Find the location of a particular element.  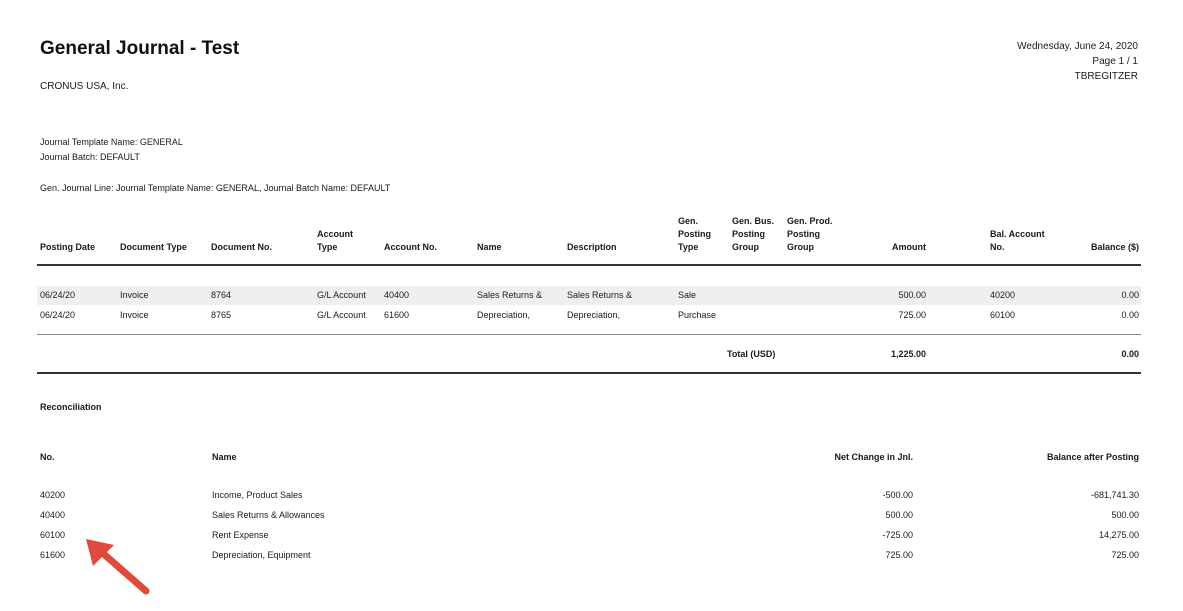

recon-cell-net-change: -500.00 is located at coordinates (897, 495).